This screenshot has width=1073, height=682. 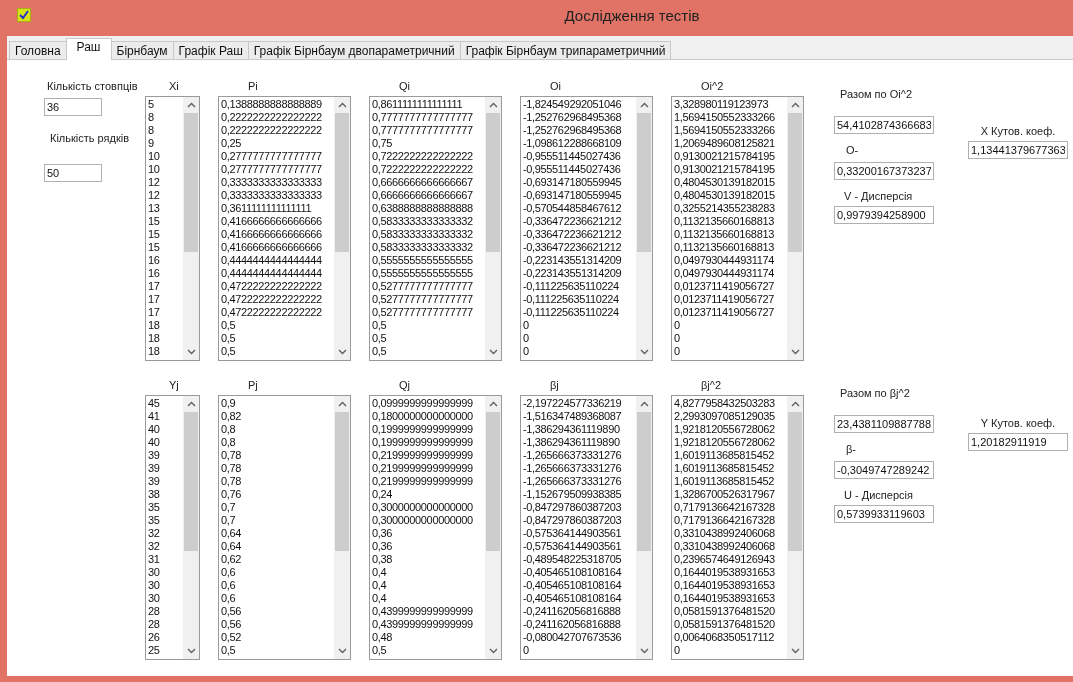 What do you see at coordinates (427, 429) in the screenshot?
I see `list-item: 0,1999999999999999` at bounding box center [427, 429].